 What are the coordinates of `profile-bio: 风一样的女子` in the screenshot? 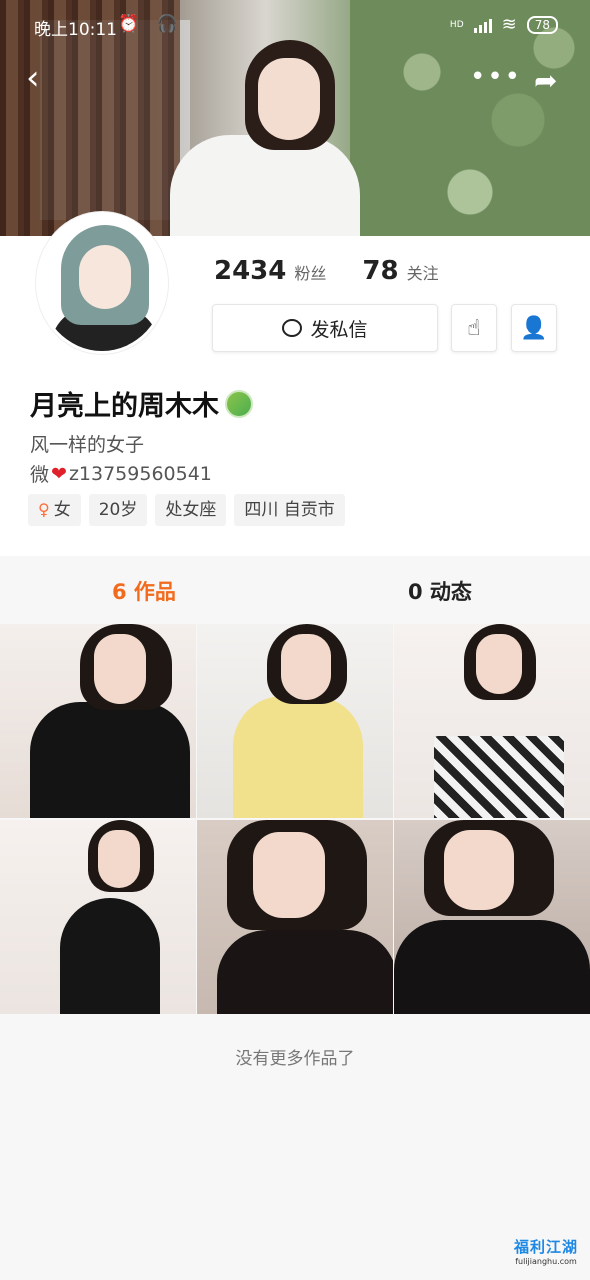 It's located at (87, 445).